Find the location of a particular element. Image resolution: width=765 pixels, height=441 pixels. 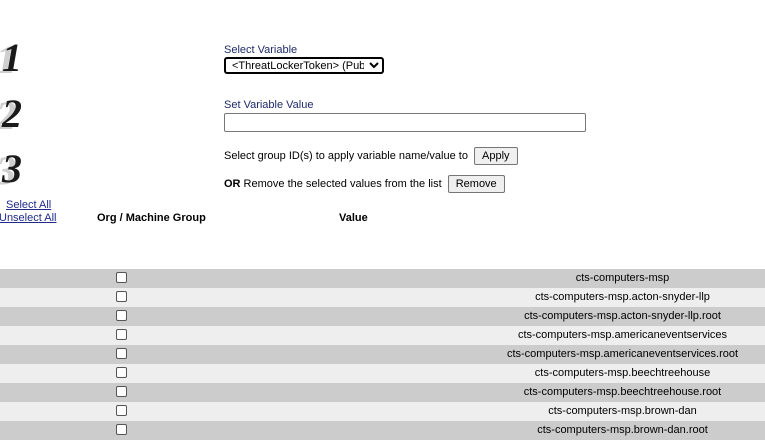

table-row: cts-computers-msp.beechtreehouse is located at coordinates (382, 373).